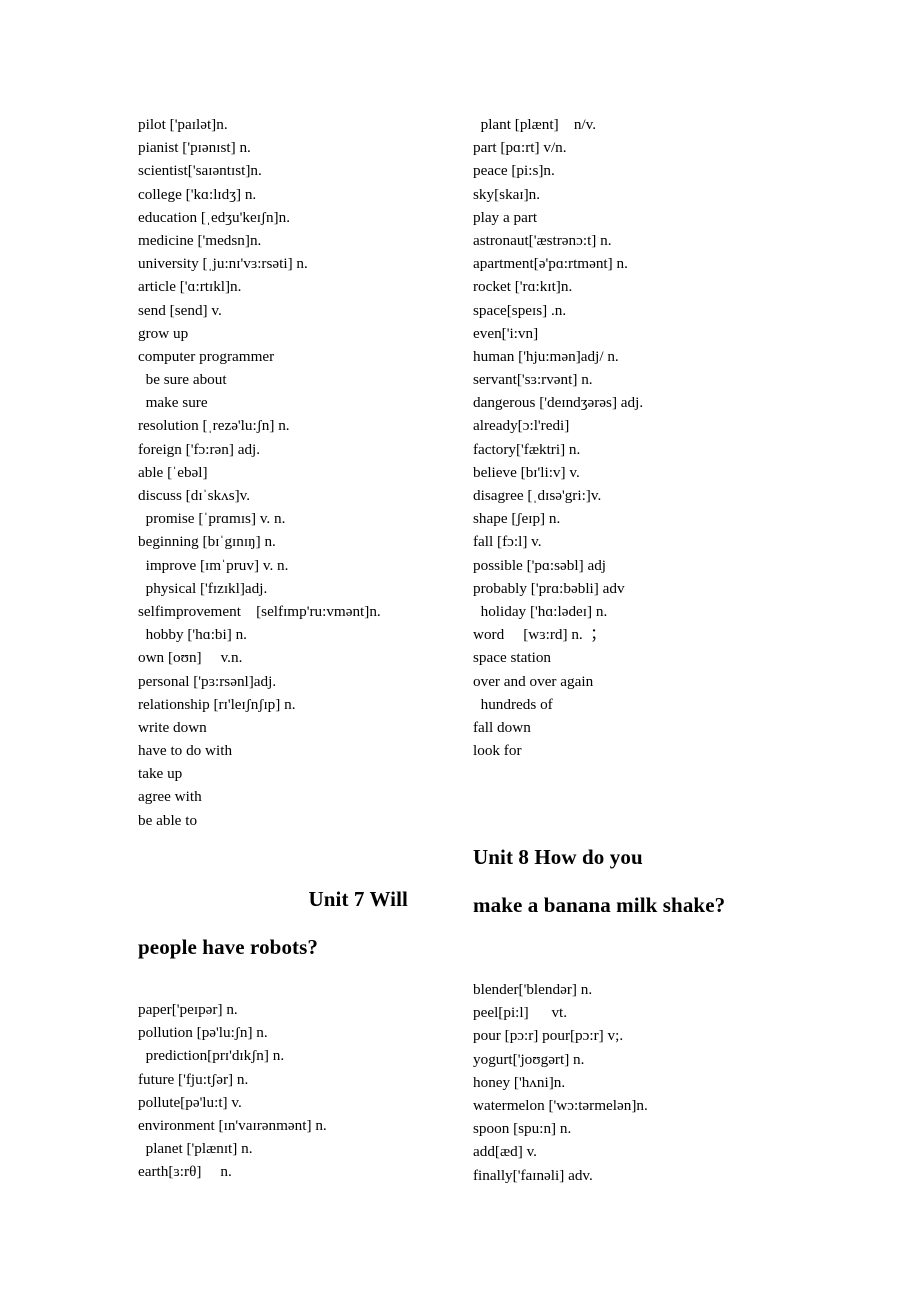 This screenshot has height=1302, width=920. Describe the element at coordinates (195, 1149) in the screenshot. I see `word-entry: planet ['plænɪt] n.` at that location.